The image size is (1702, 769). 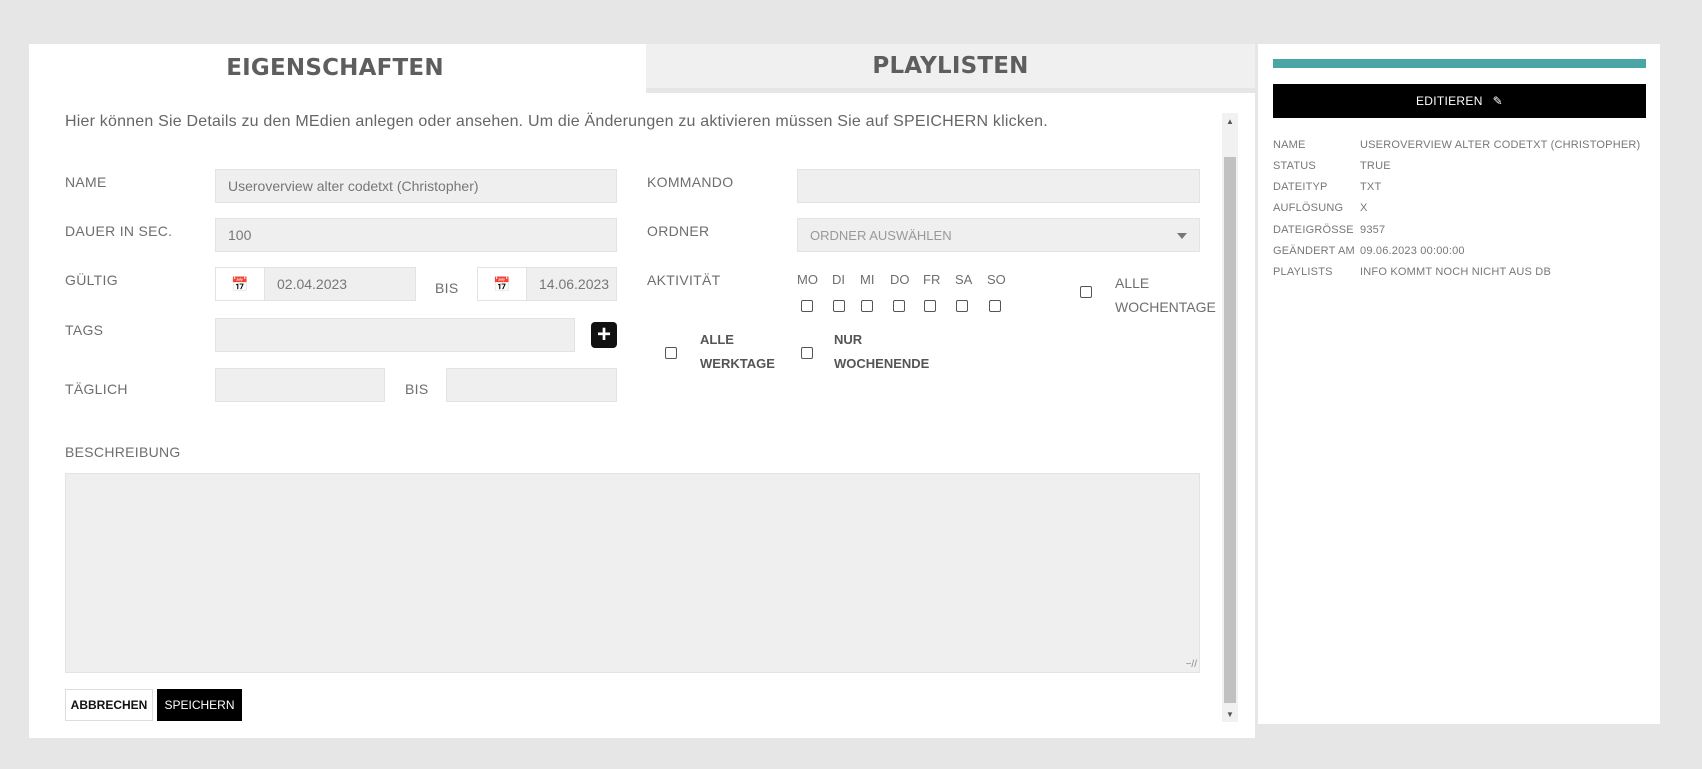 I want to click on edit-button-label: EDITIEREN, so click(x=1449, y=101).